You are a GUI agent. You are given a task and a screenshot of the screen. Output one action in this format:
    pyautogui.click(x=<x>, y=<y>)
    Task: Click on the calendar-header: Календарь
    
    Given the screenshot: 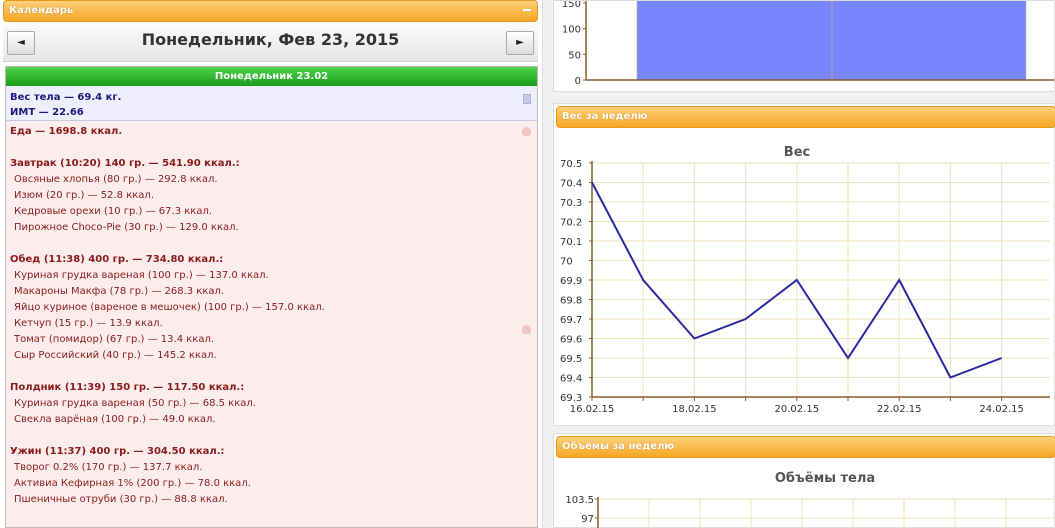 What is the action you would take?
    pyautogui.click(x=270, y=11)
    